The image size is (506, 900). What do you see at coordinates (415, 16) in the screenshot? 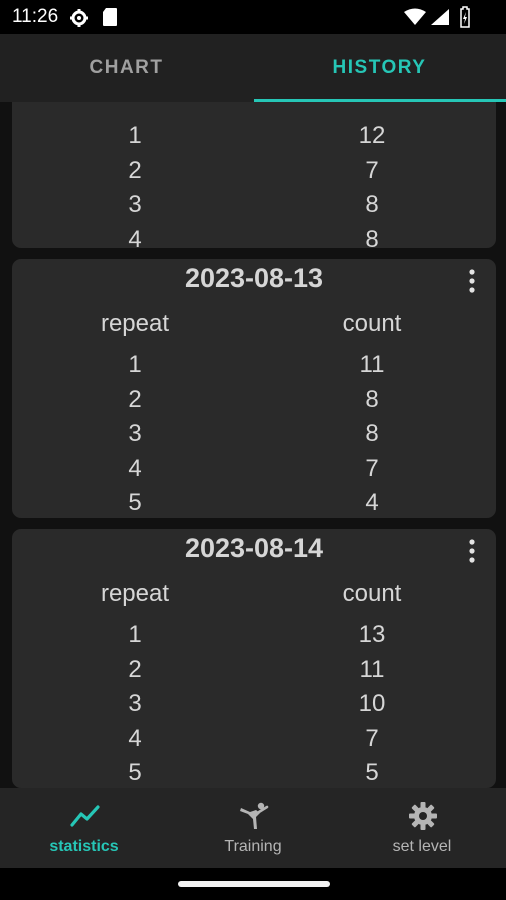
I see `wifi-icon` at bounding box center [415, 16].